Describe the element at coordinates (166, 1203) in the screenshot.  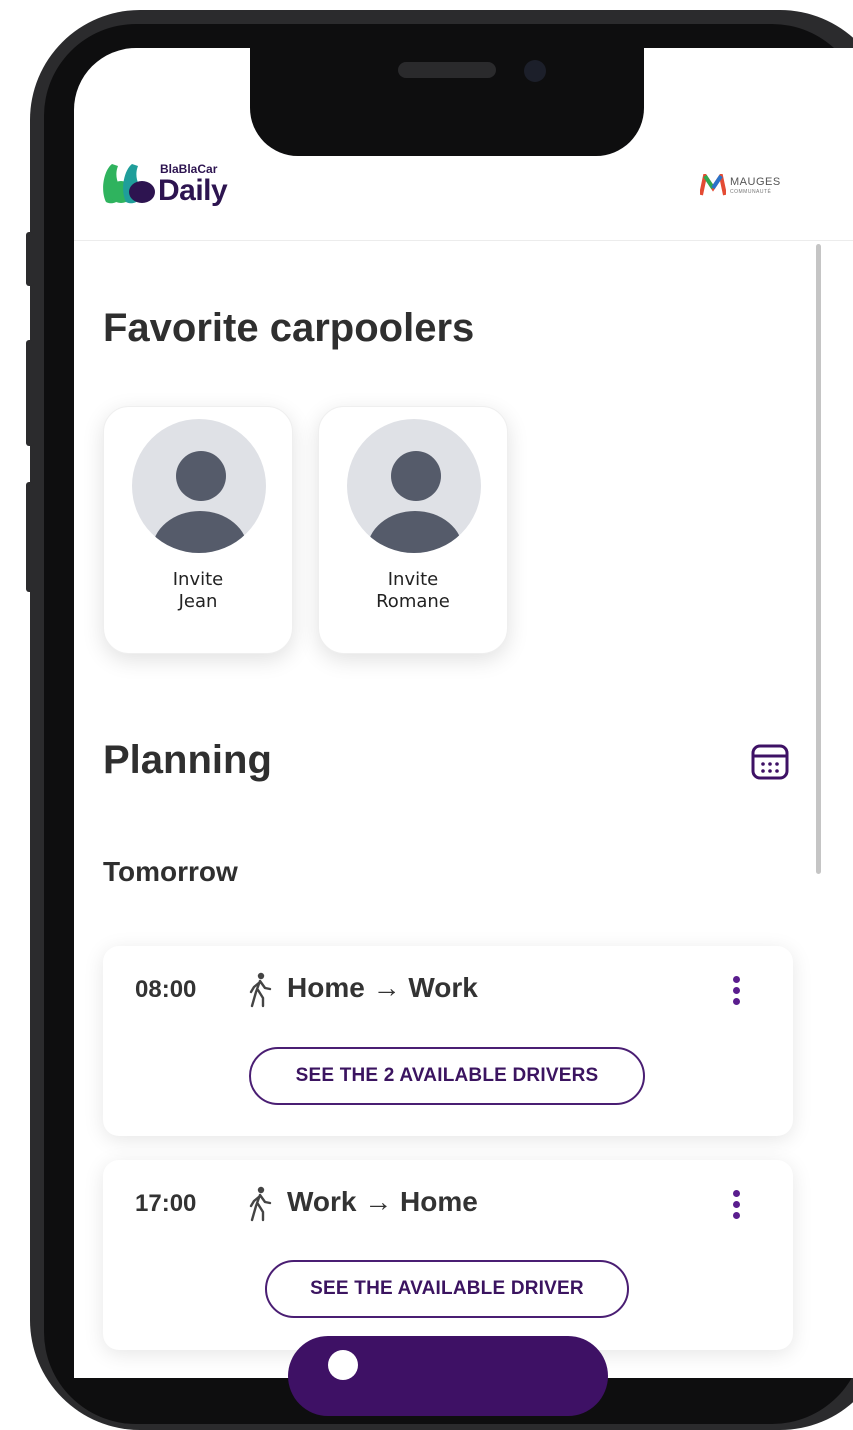
I see `trip-time: 17:00` at that location.